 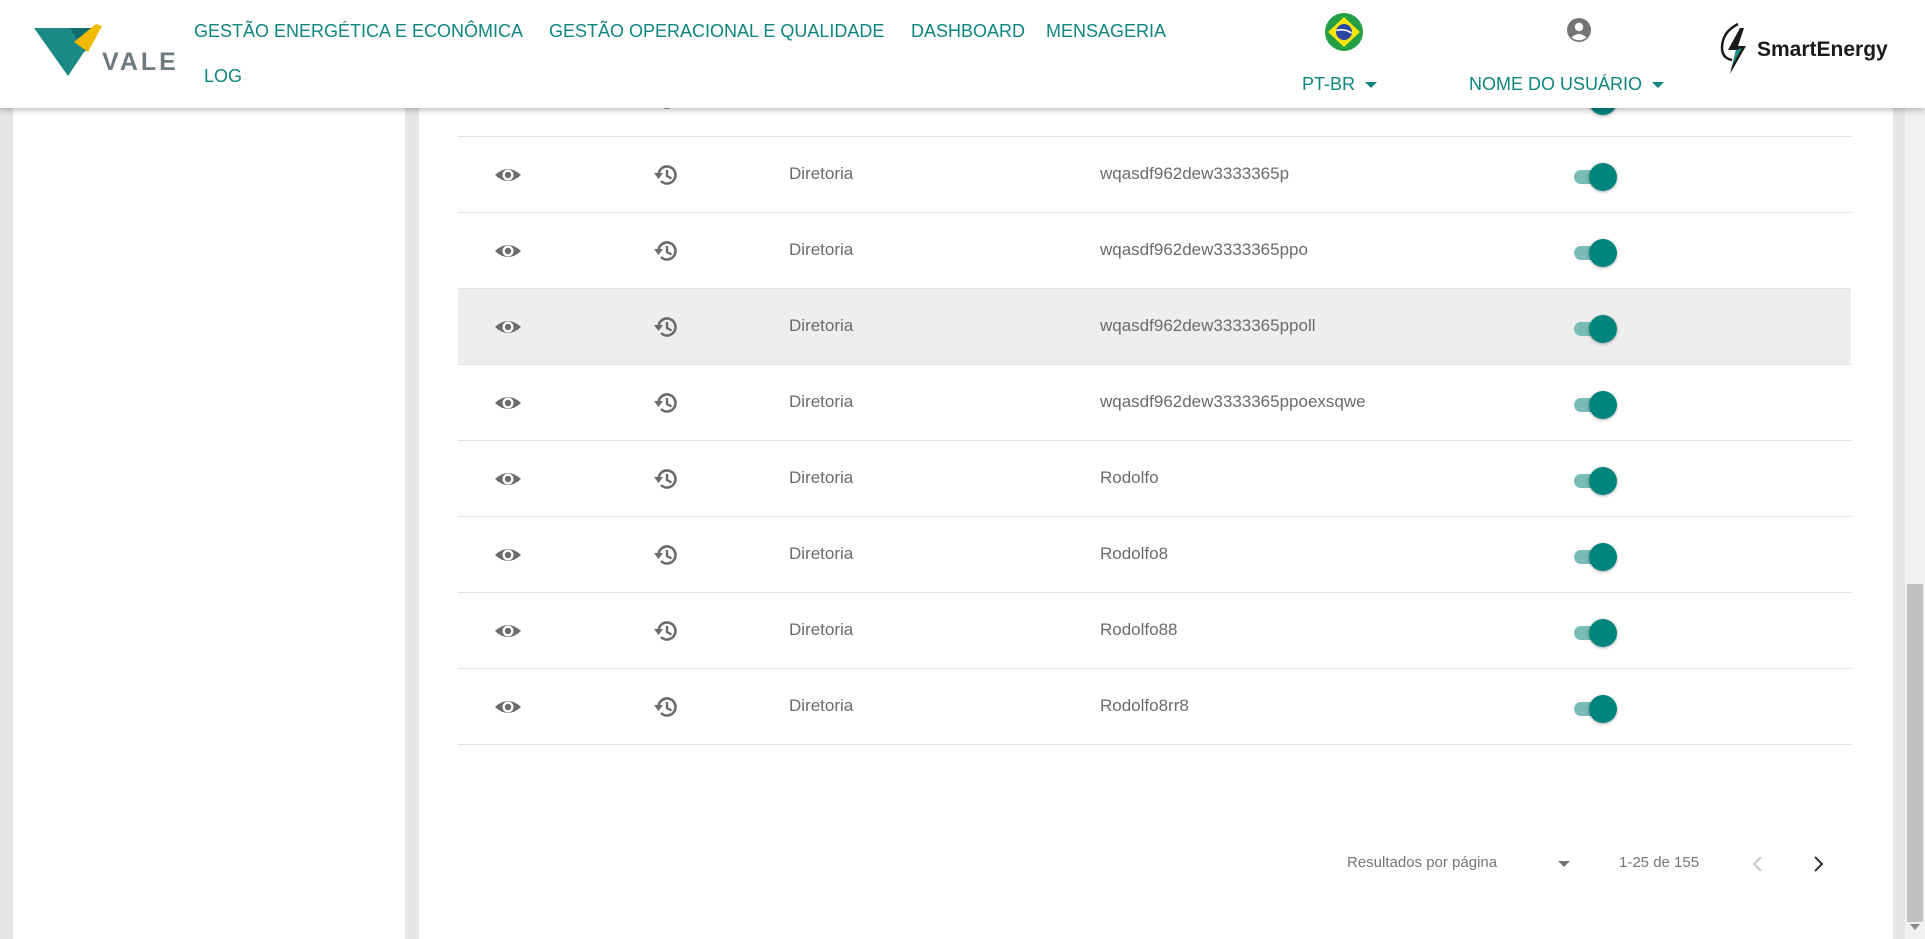 What do you see at coordinates (1129, 477) in the screenshot?
I see `name-cell: Rodolfo` at bounding box center [1129, 477].